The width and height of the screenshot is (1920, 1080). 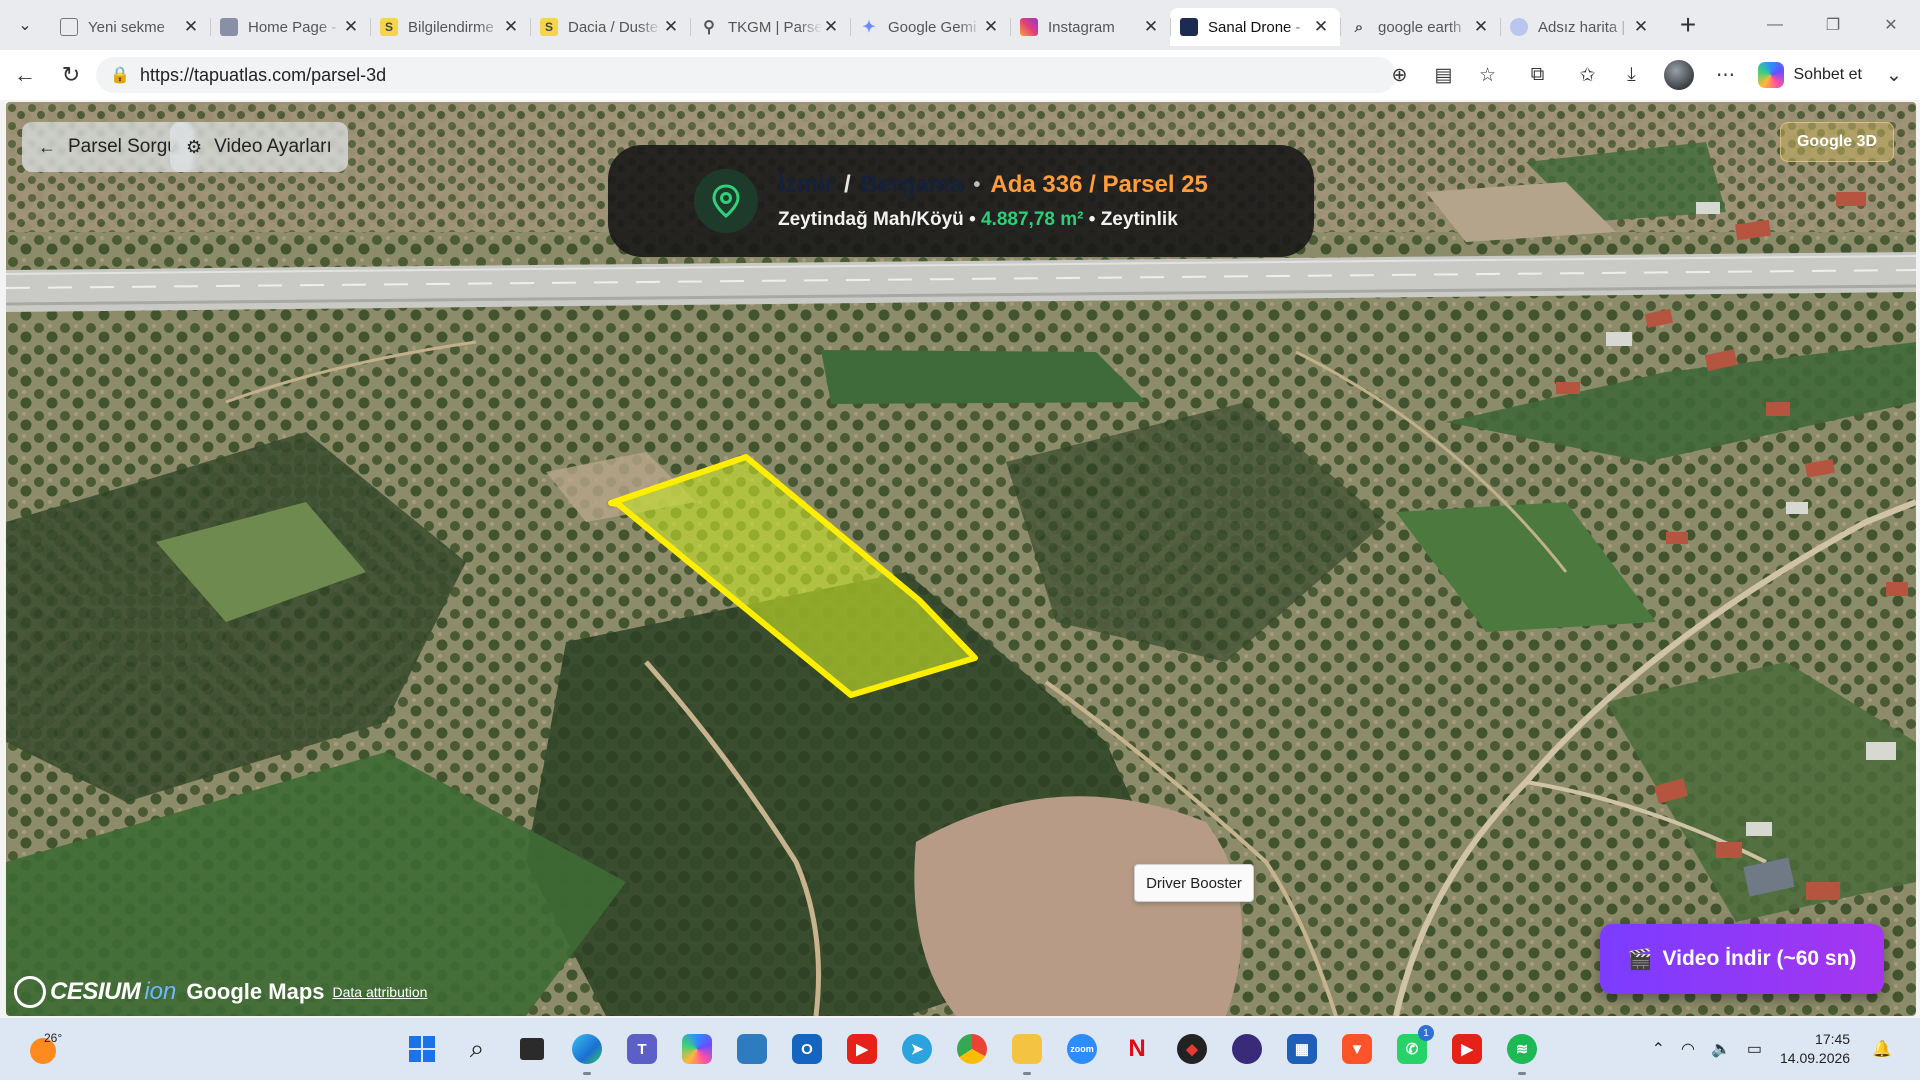 I want to click on address-bar: 🔒 https://tapuatlas.com/parsel-3d, so click(x=746, y=75).